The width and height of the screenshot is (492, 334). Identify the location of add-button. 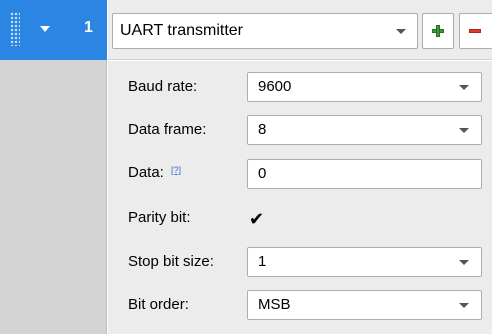
(438, 31).